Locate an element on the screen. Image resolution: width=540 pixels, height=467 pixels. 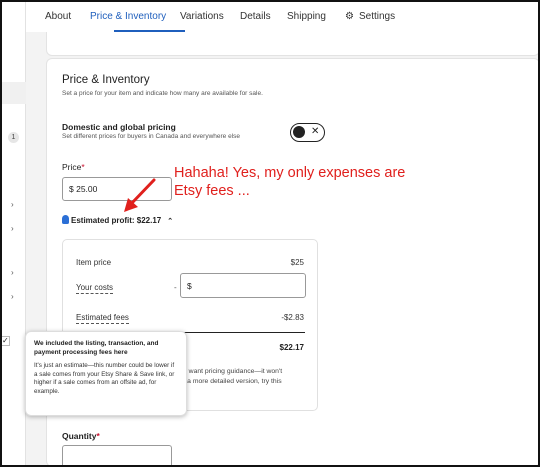
pricing-guidance-text-1: o want pricing guidance—it won't is located at coordinates (233, 371).